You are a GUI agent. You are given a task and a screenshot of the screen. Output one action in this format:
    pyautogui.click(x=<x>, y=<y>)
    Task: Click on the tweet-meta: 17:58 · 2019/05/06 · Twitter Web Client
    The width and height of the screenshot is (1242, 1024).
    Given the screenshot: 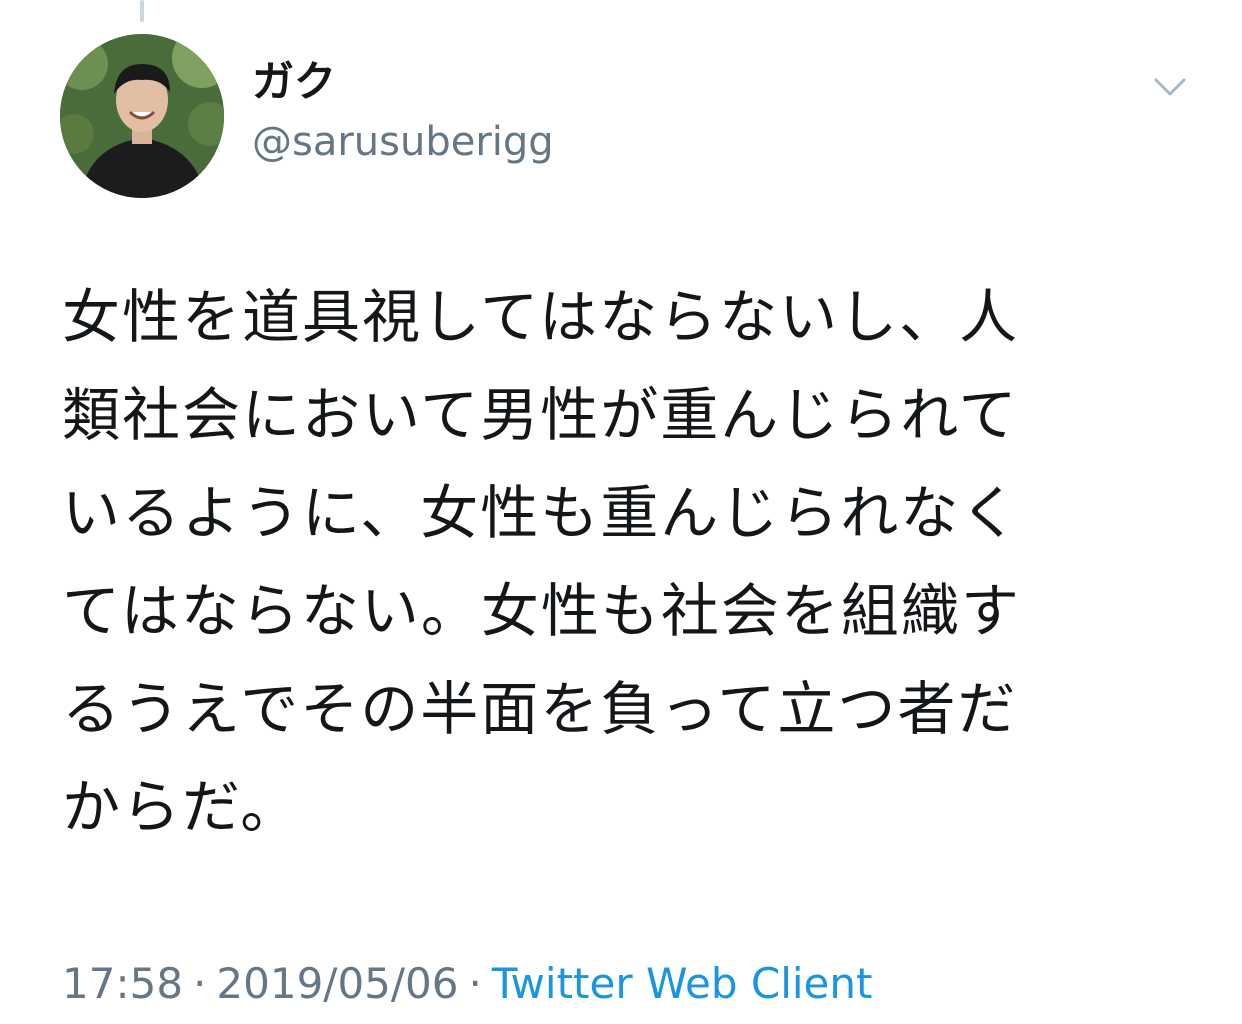 What is the action you would take?
    pyautogui.click(x=467, y=984)
    